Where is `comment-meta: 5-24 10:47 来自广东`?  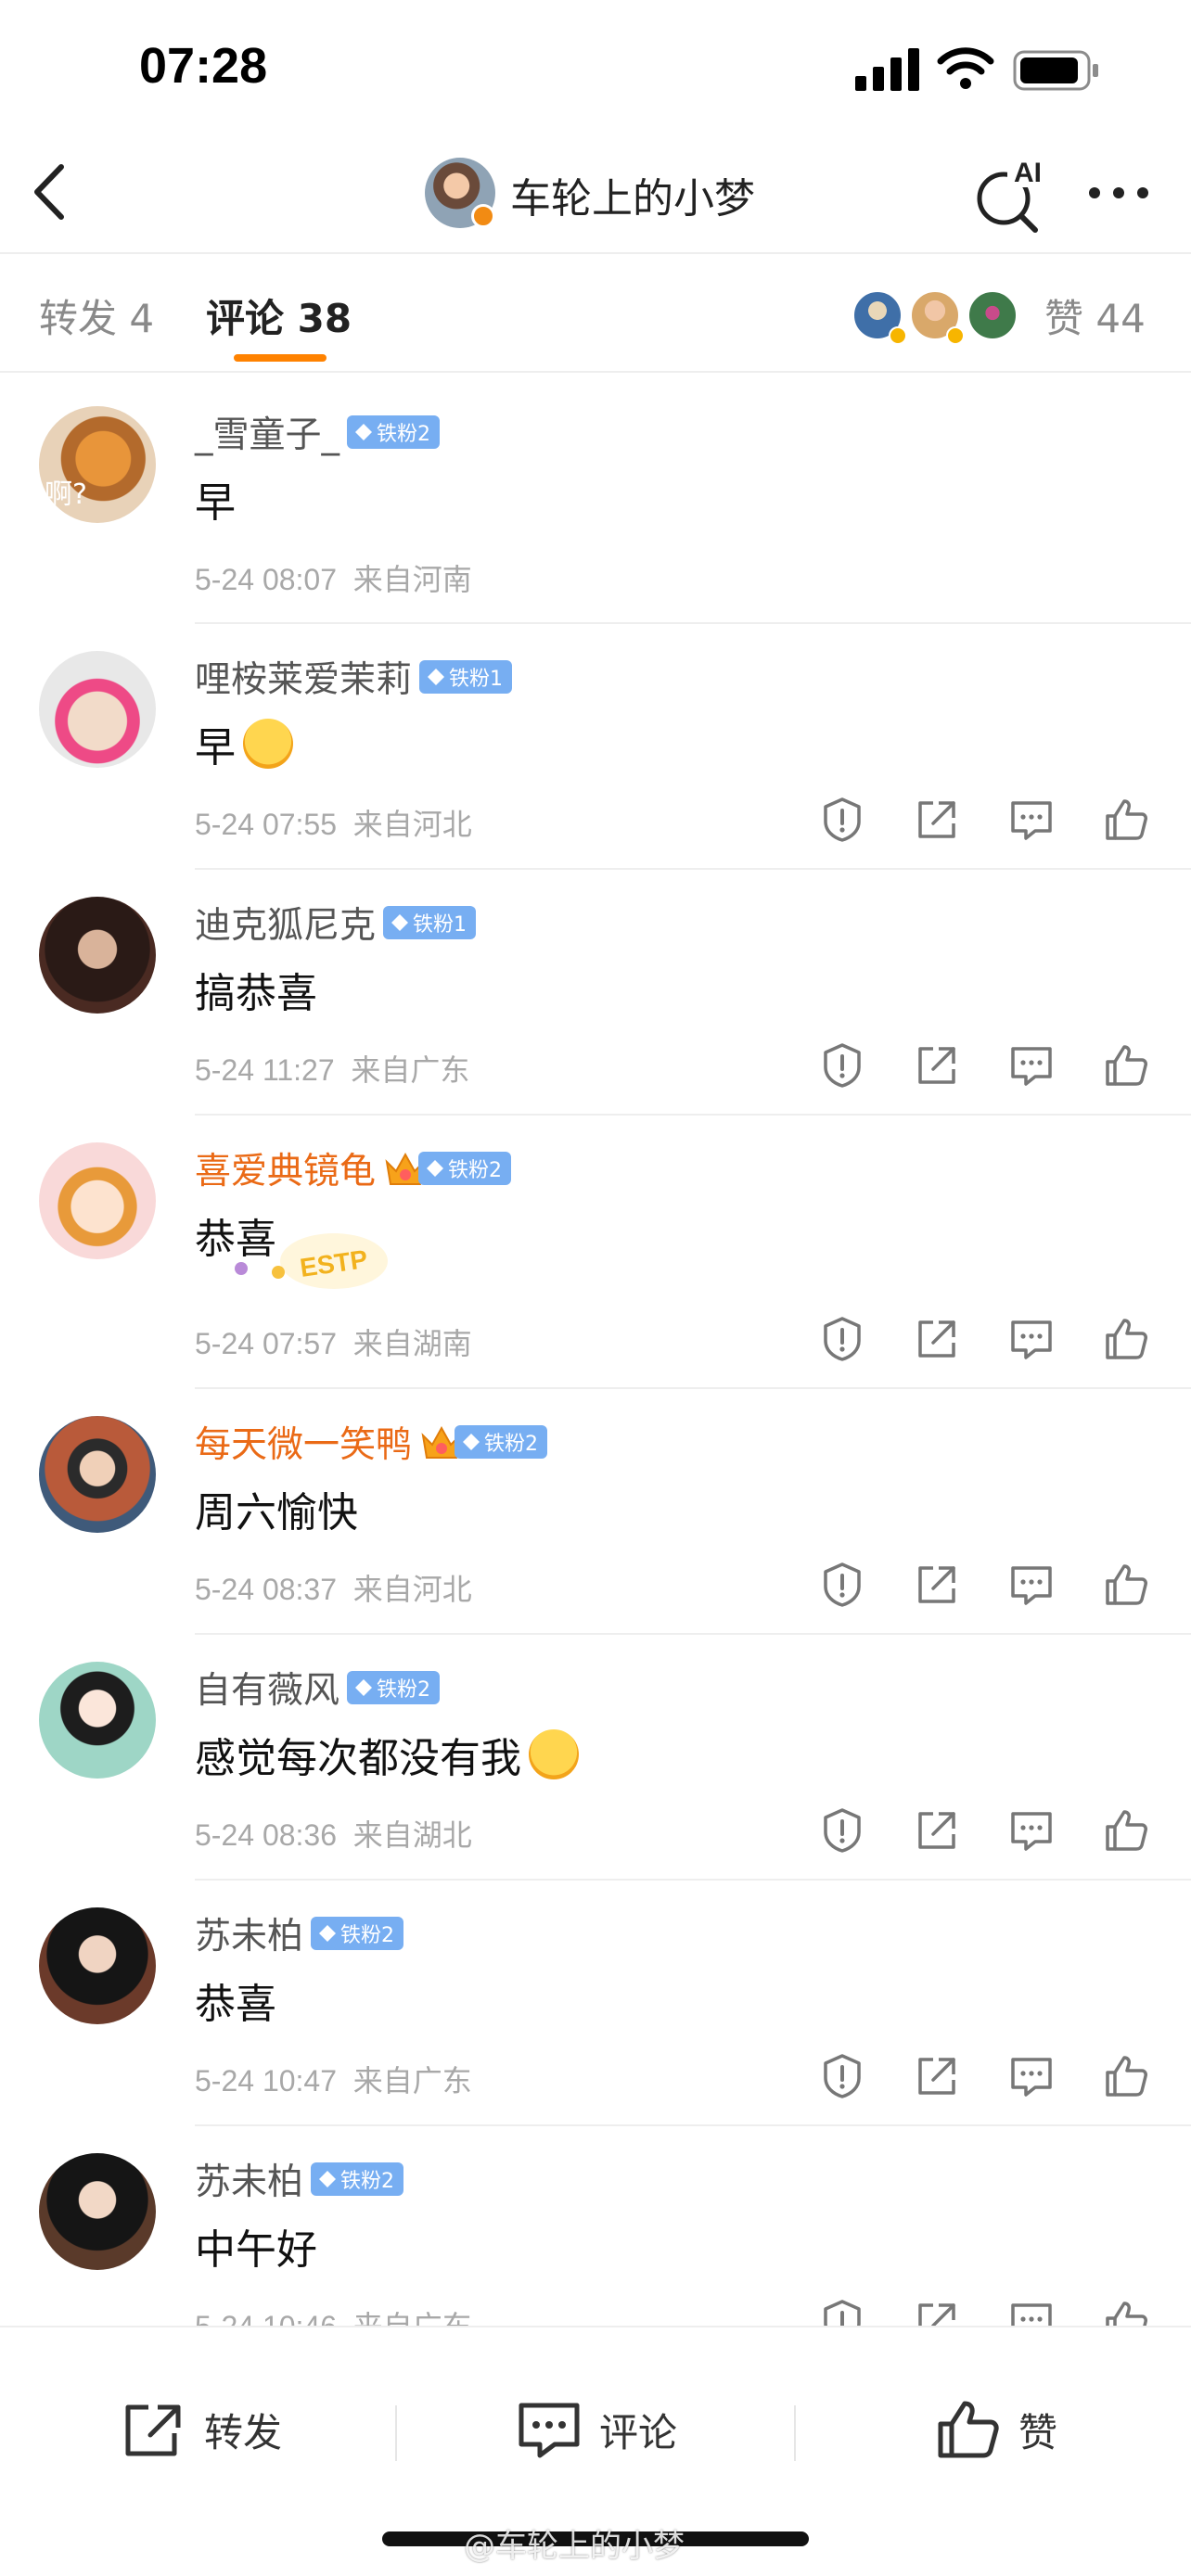 comment-meta: 5-24 10:47 来自广东 is located at coordinates (334, 2079).